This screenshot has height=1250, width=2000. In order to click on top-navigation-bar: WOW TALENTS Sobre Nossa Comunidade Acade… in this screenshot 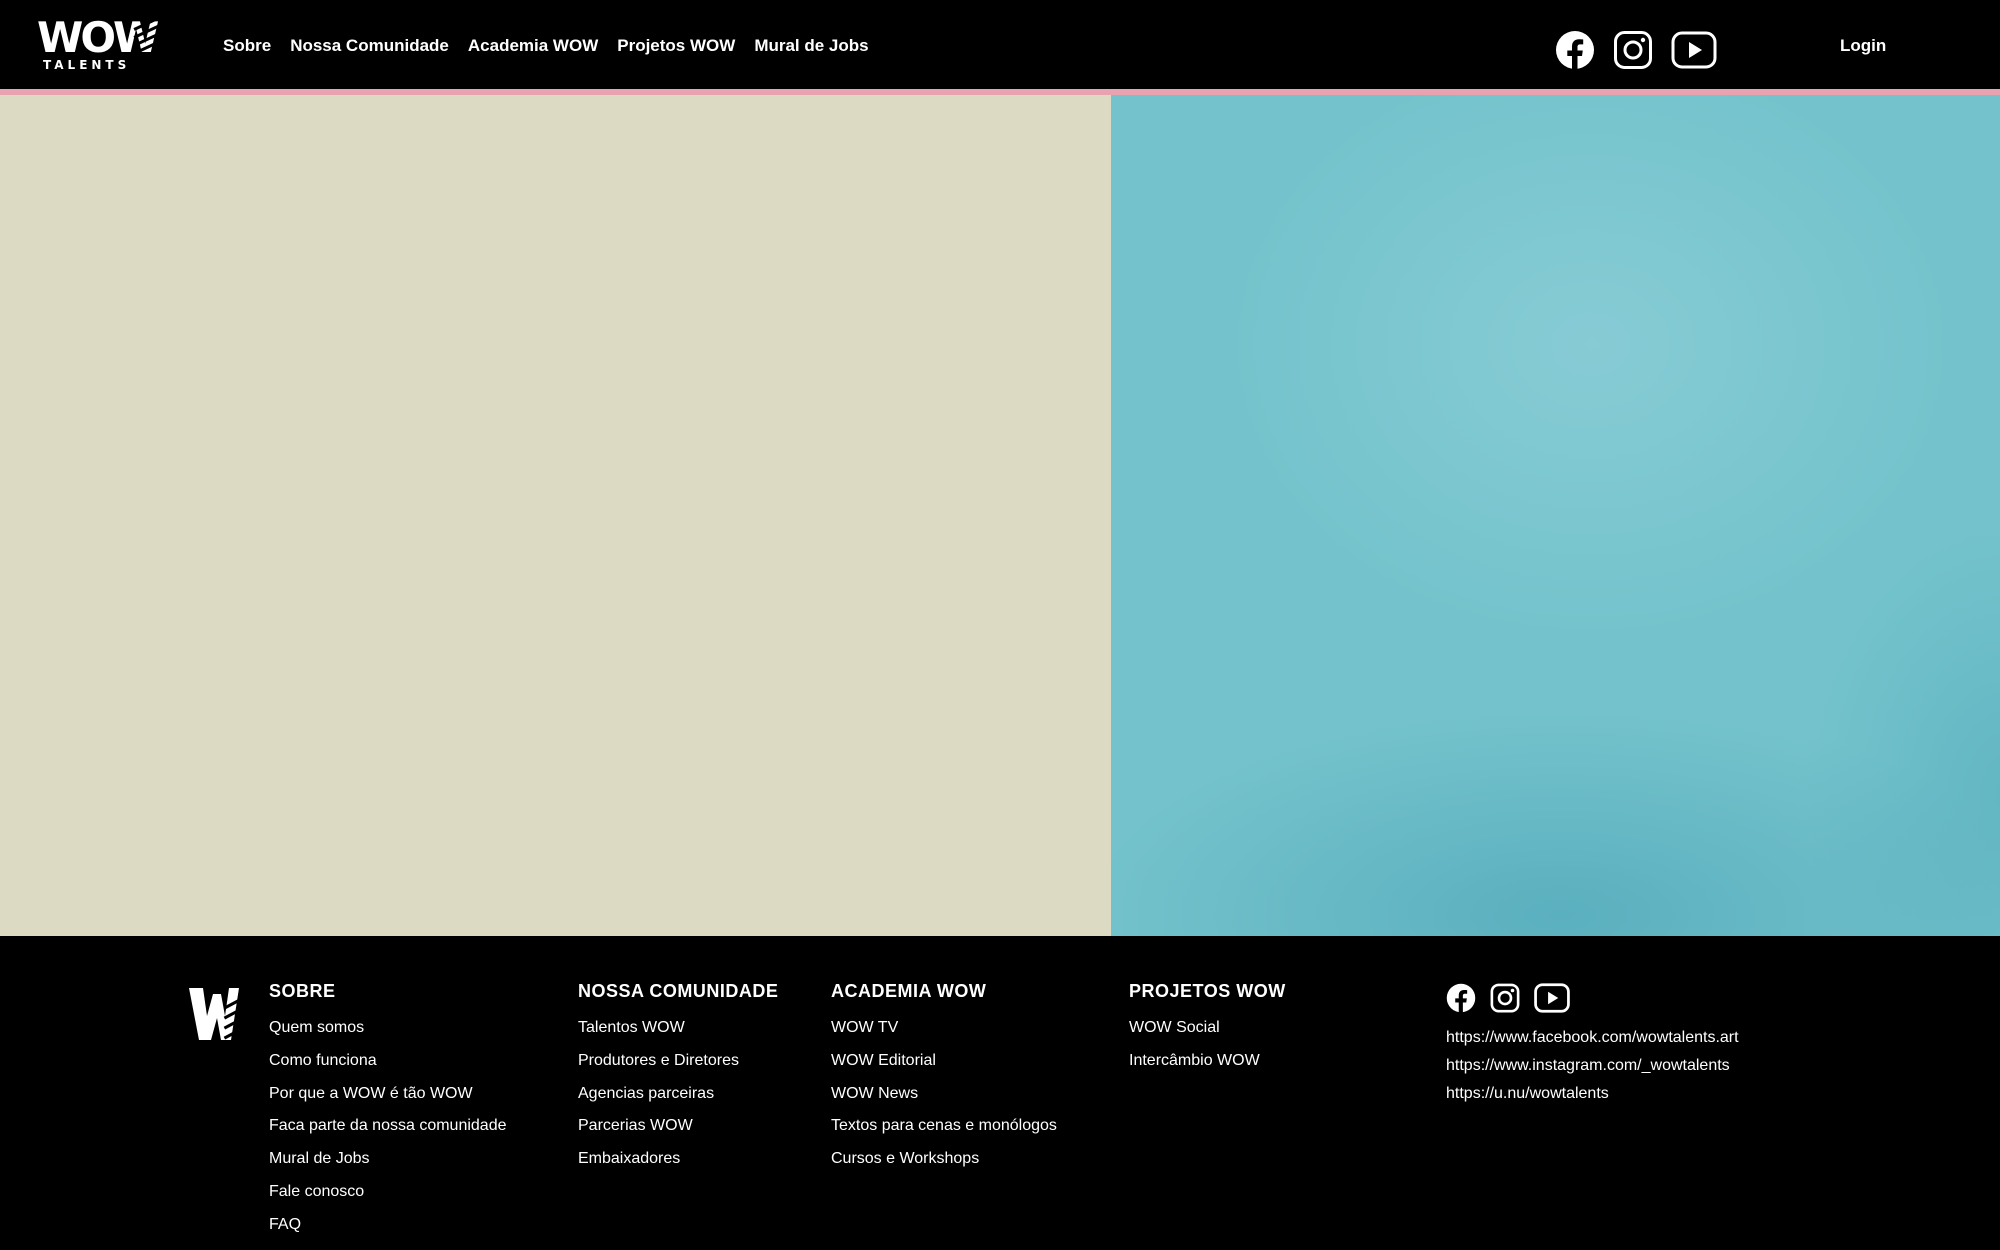, I will do `click(1000, 47)`.